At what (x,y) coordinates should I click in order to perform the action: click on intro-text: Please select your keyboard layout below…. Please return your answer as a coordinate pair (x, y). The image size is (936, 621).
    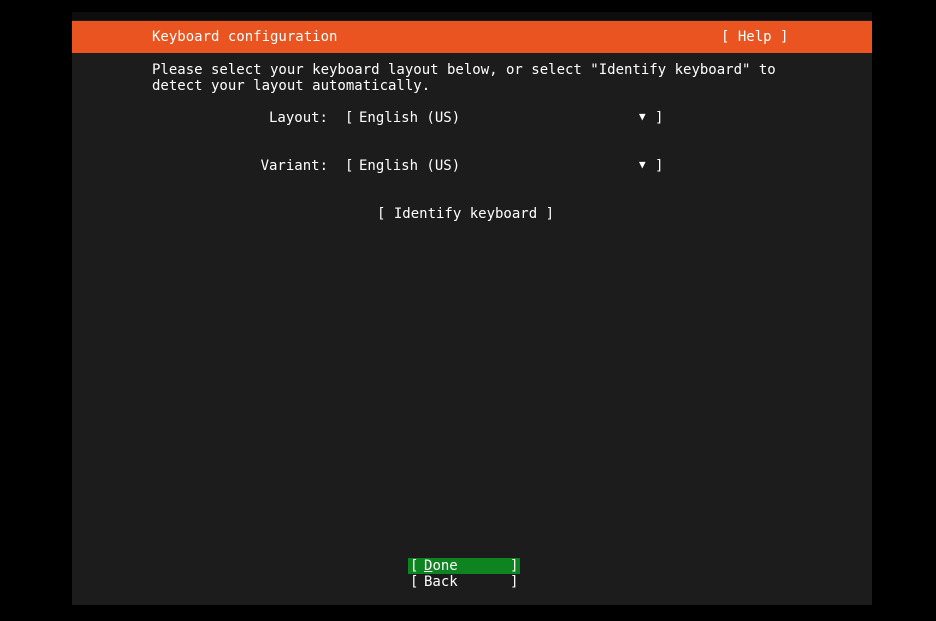
    Looking at the image, I should click on (464, 78).